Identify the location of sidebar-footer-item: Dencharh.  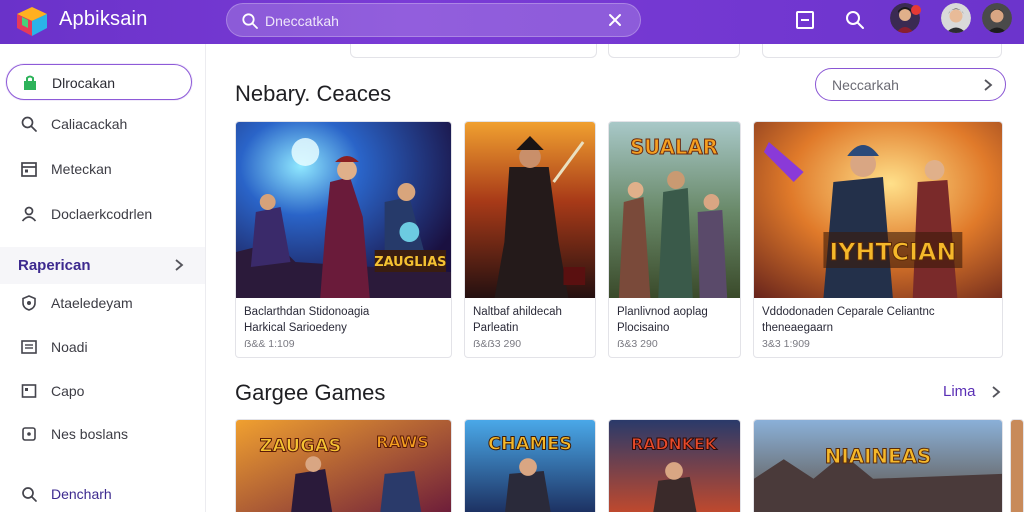
(99, 494).